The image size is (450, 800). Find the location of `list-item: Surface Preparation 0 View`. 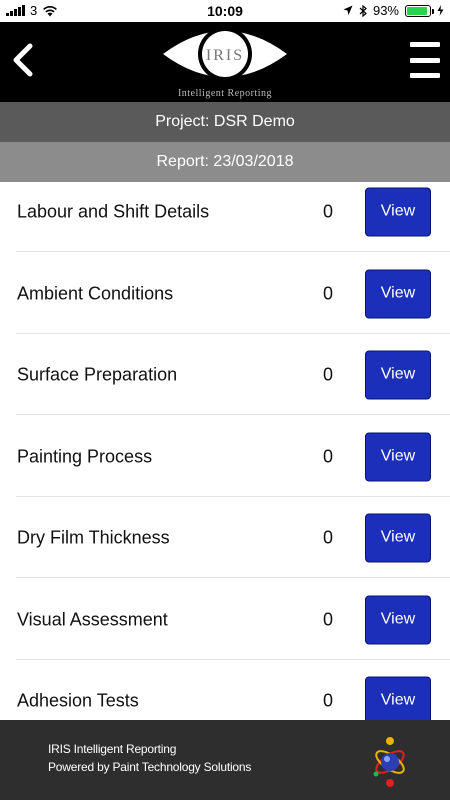

list-item: Surface Preparation 0 View is located at coordinates (225, 374).